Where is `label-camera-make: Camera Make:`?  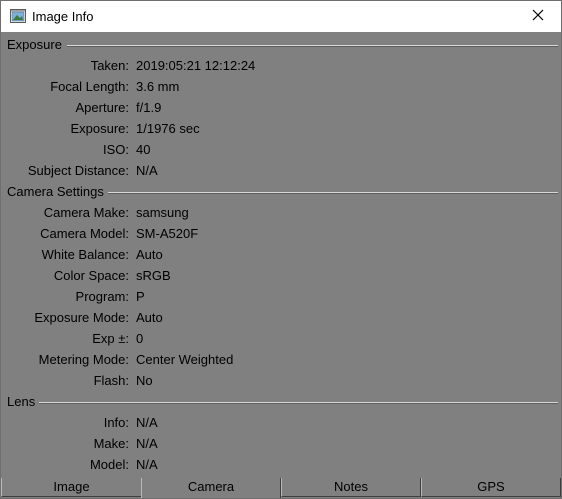
label-camera-make: Camera Make: is located at coordinates (86, 212).